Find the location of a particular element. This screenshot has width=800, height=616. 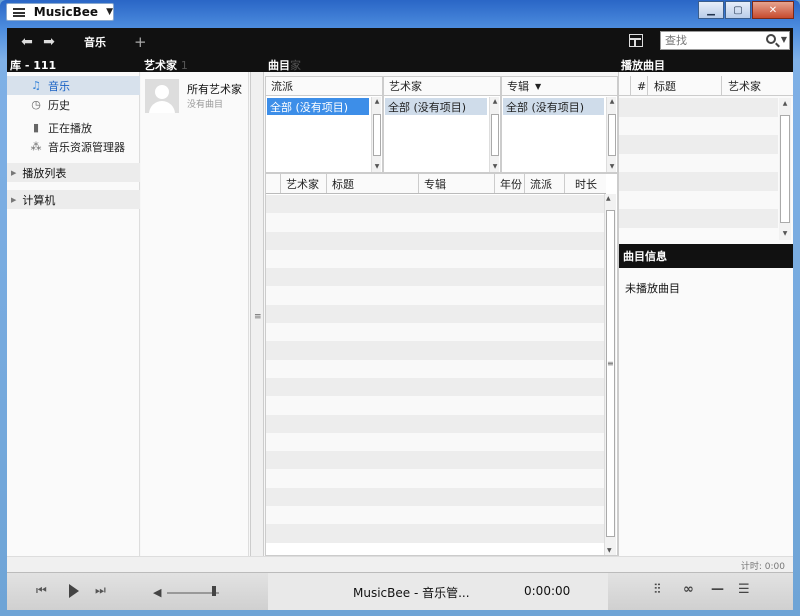

artist-avatar is located at coordinates (162, 96).